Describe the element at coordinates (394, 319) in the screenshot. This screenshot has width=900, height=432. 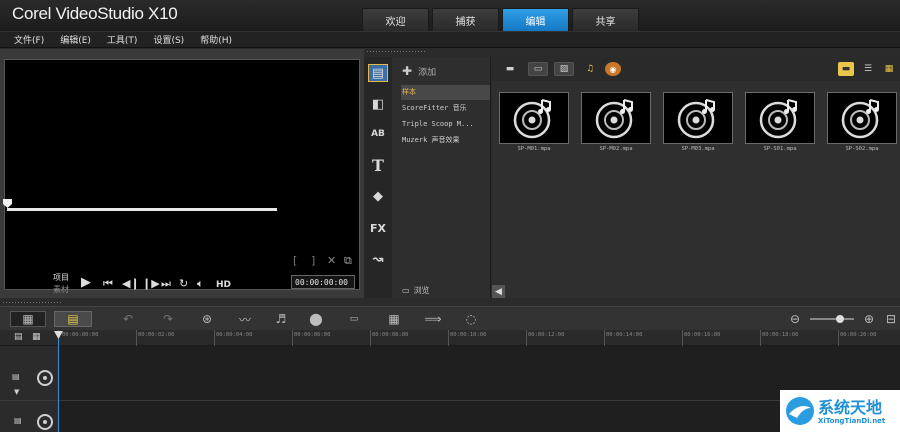
I see `multi-camera-icon: ▦` at that location.